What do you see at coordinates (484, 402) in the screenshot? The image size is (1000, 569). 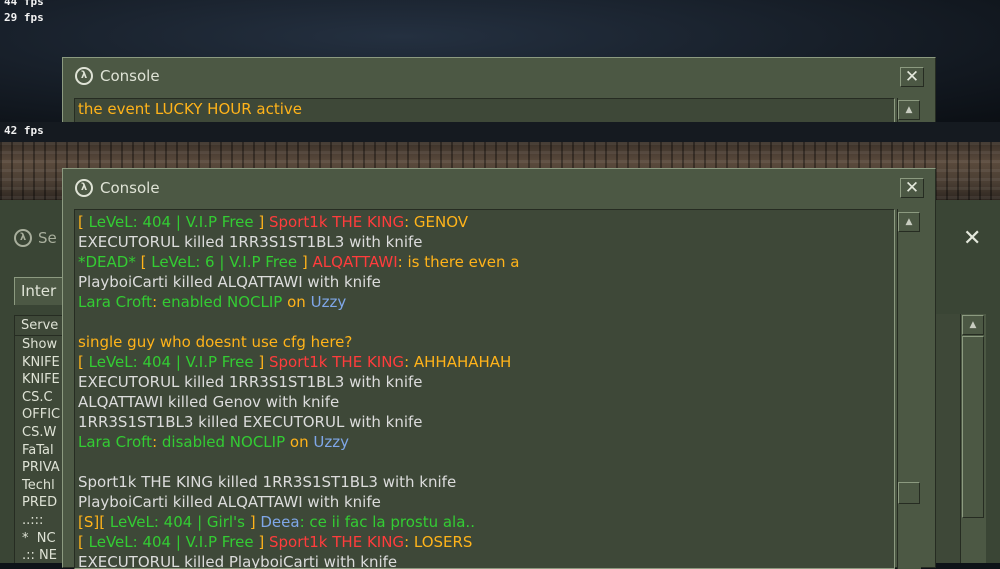 I see `log-line: ALQATTAWI killed Genov with knife` at bounding box center [484, 402].